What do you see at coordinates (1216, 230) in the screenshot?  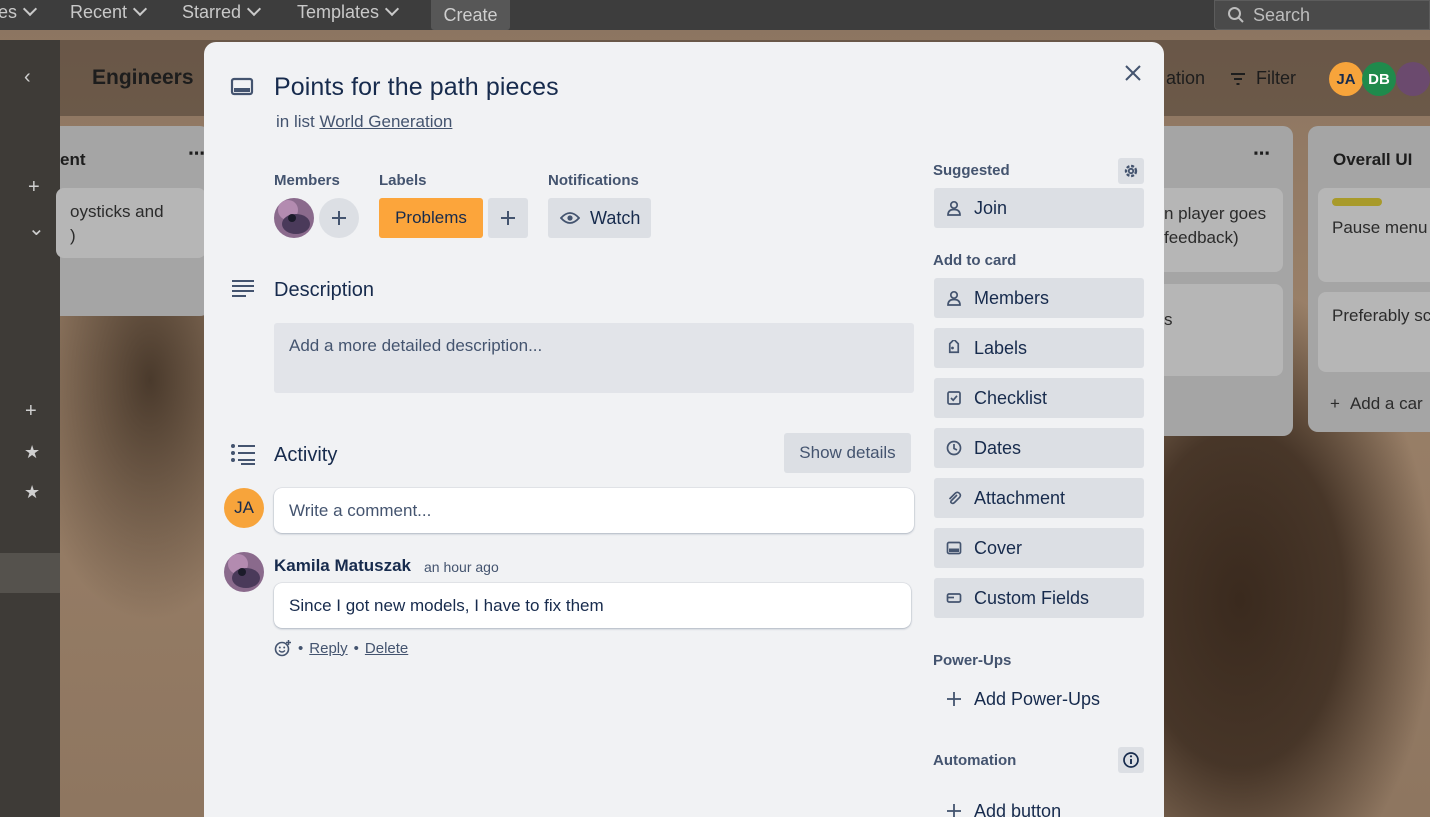 I see `list-card: n player goes feedback)` at bounding box center [1216, 230].